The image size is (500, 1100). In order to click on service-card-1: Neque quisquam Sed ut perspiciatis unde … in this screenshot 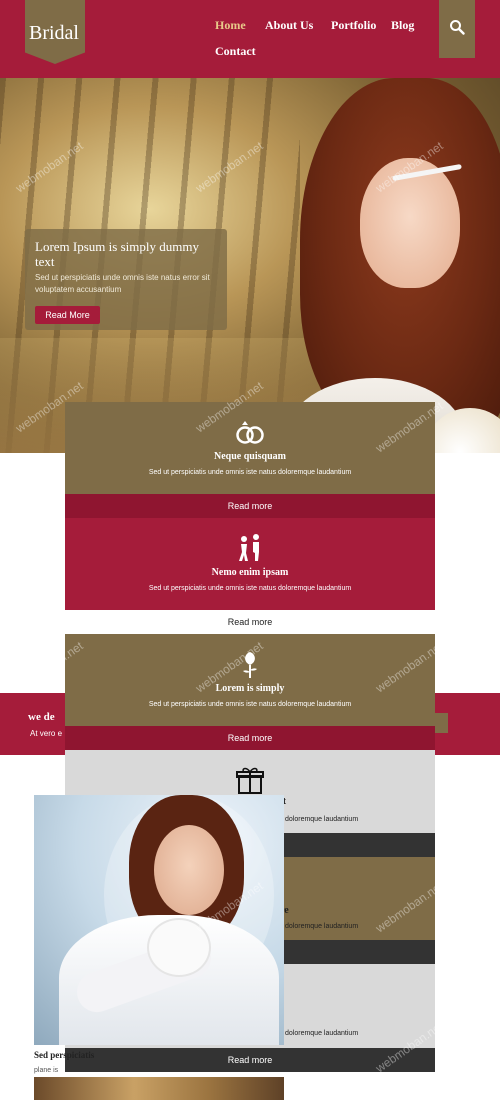, I will do `click(250, 448)`.